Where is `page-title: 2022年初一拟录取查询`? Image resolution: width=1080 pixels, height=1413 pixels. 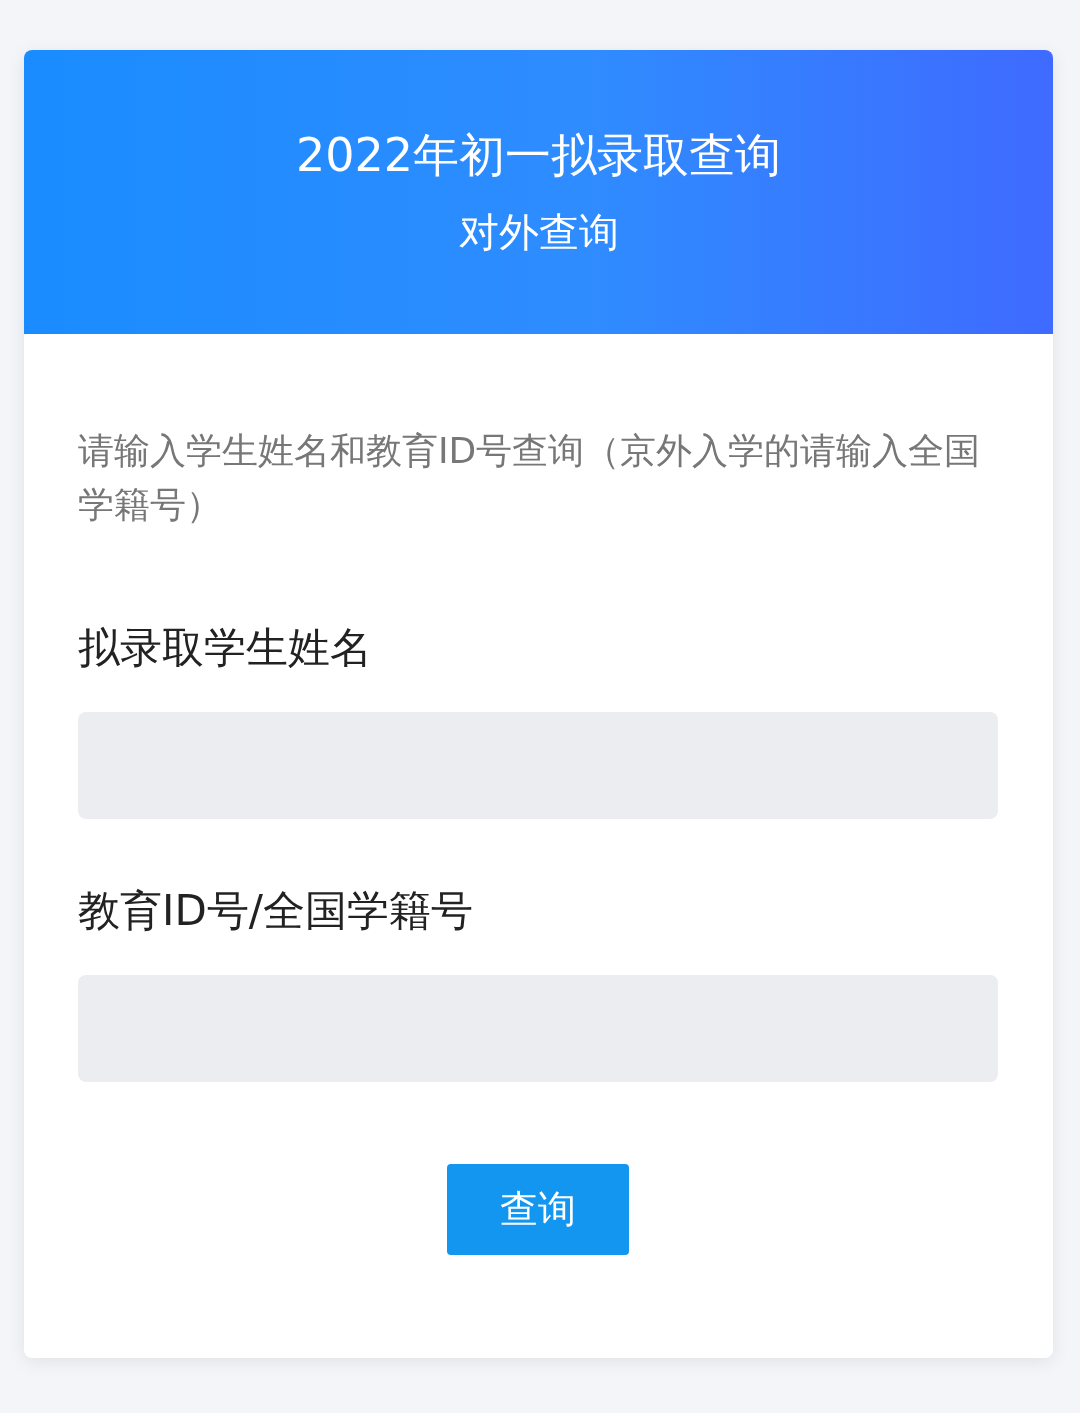 page-title: 2022年初一拟录取查询 is located at coordinates (538, 155).